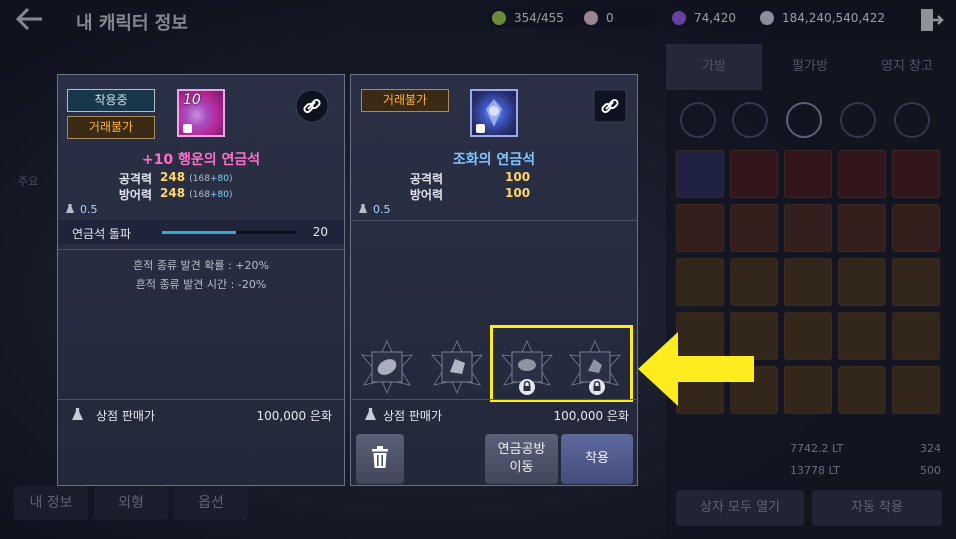 Image resolution: width=956 pixels, height=539 pixels. I want to click on breakthrough-value: 20, so click(320, 232).